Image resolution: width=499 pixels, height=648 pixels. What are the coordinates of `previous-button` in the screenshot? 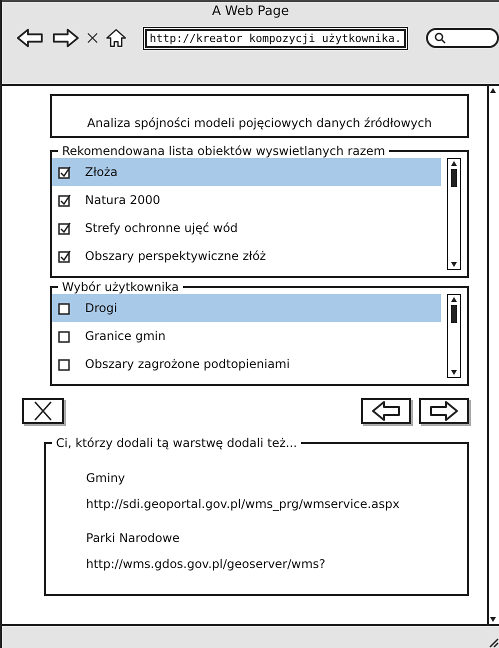 It's located at (386, 411).